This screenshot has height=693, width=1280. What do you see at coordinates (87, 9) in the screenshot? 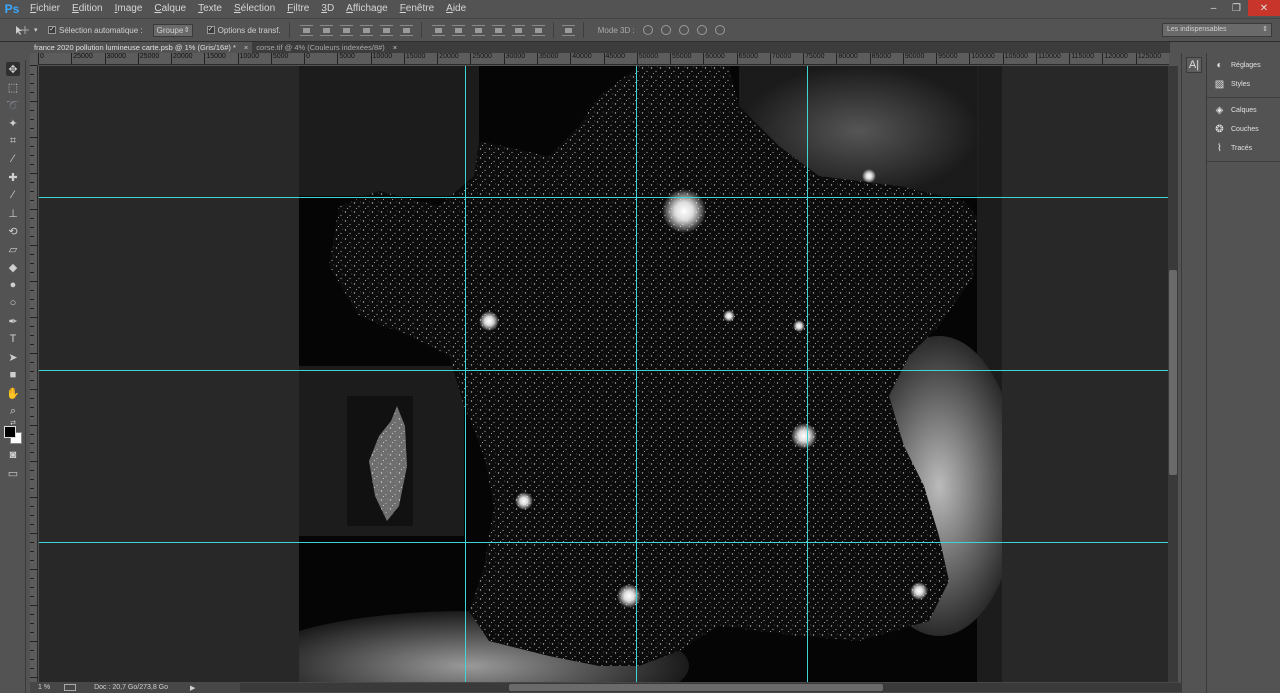
I see `menu-edition: Edition` at bounding box center [87, 9].